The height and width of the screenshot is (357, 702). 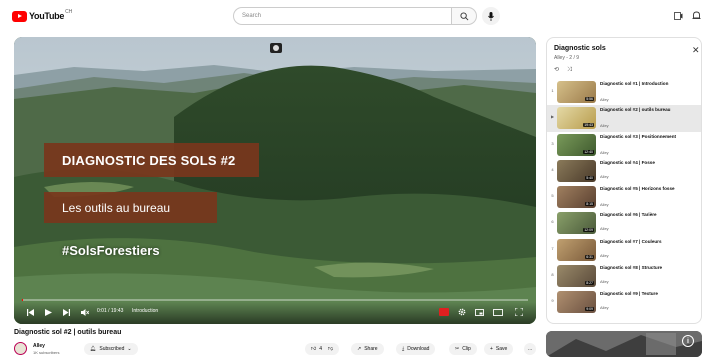 What do you see at coordinates (556, 70) in the screenshot?
I see `loop-icon: ⟲` at bounding box center [556, 70].